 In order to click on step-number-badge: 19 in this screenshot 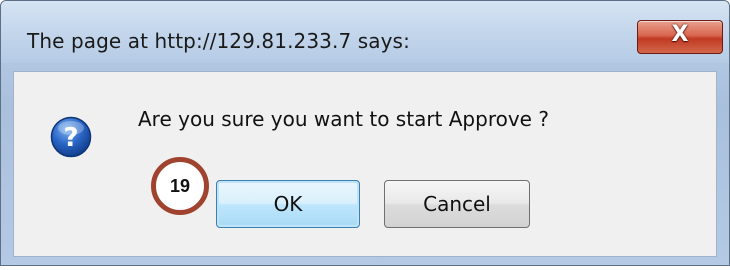, I will do `click(180, 186)`.